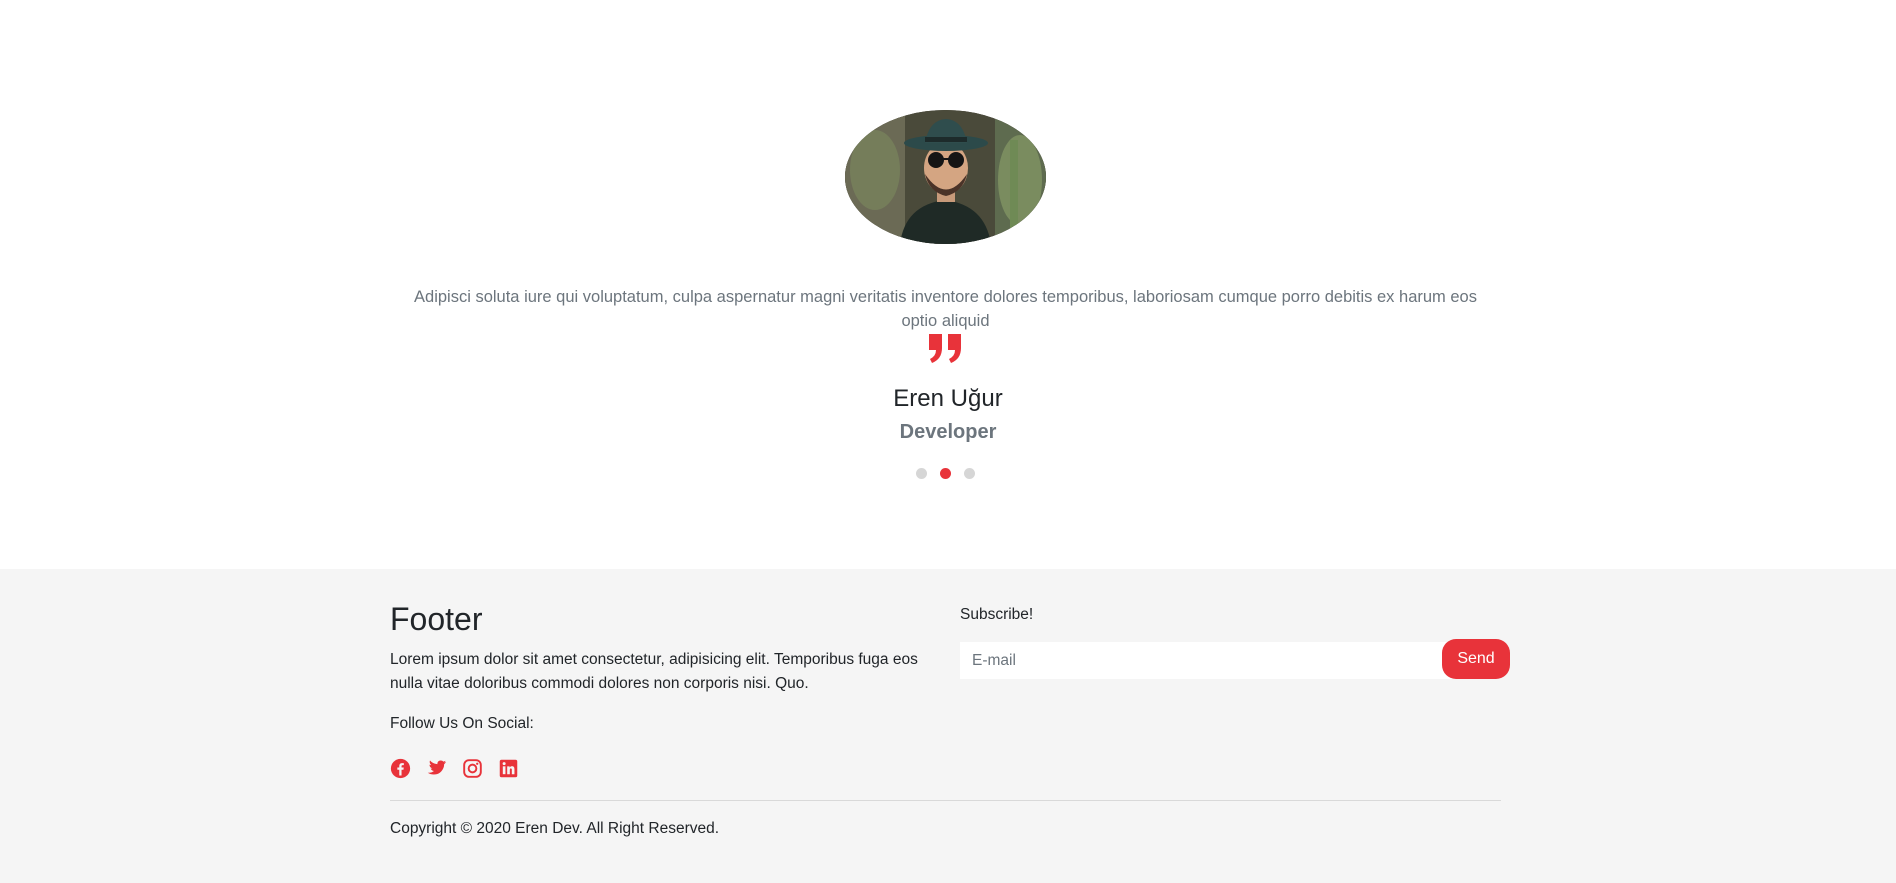 The width and height of the screenshot is (1896, 883). Describe the element at coordinates (948, 398) in the screenshot. I see `testimonial-name: Eren Uğur` at that location.